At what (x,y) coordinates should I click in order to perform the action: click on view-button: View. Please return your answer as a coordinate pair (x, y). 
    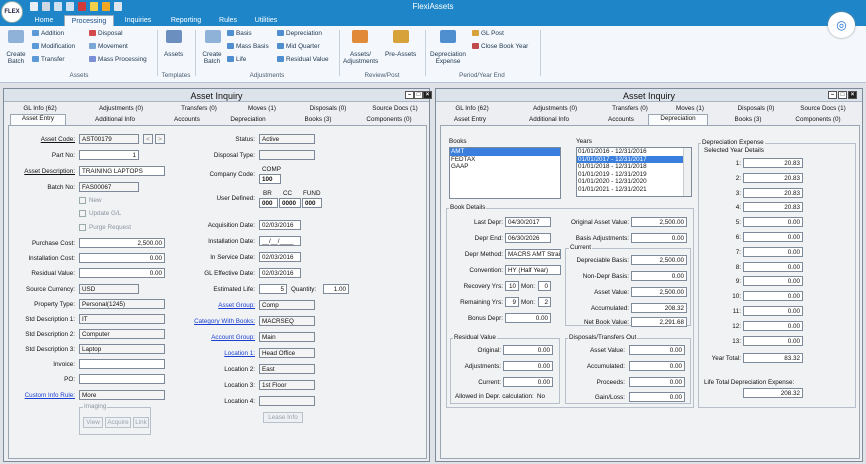
    Looking at the image, I should click on (93, 422).